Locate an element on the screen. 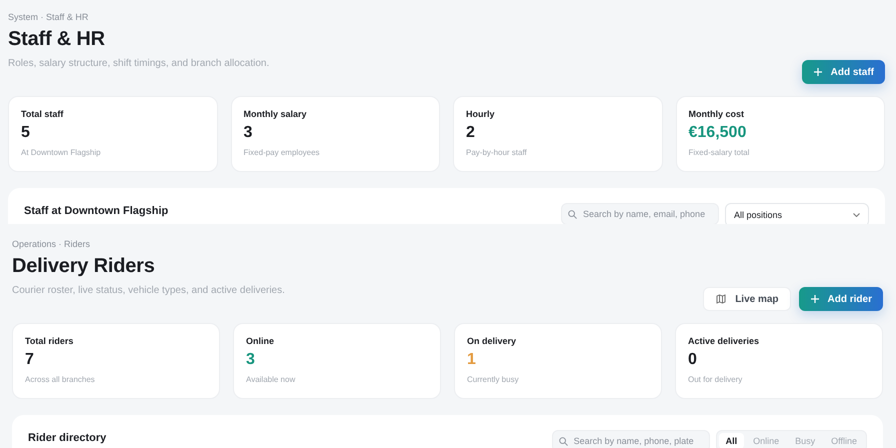  stat-value: 1 is located at coordinates (472, 360).